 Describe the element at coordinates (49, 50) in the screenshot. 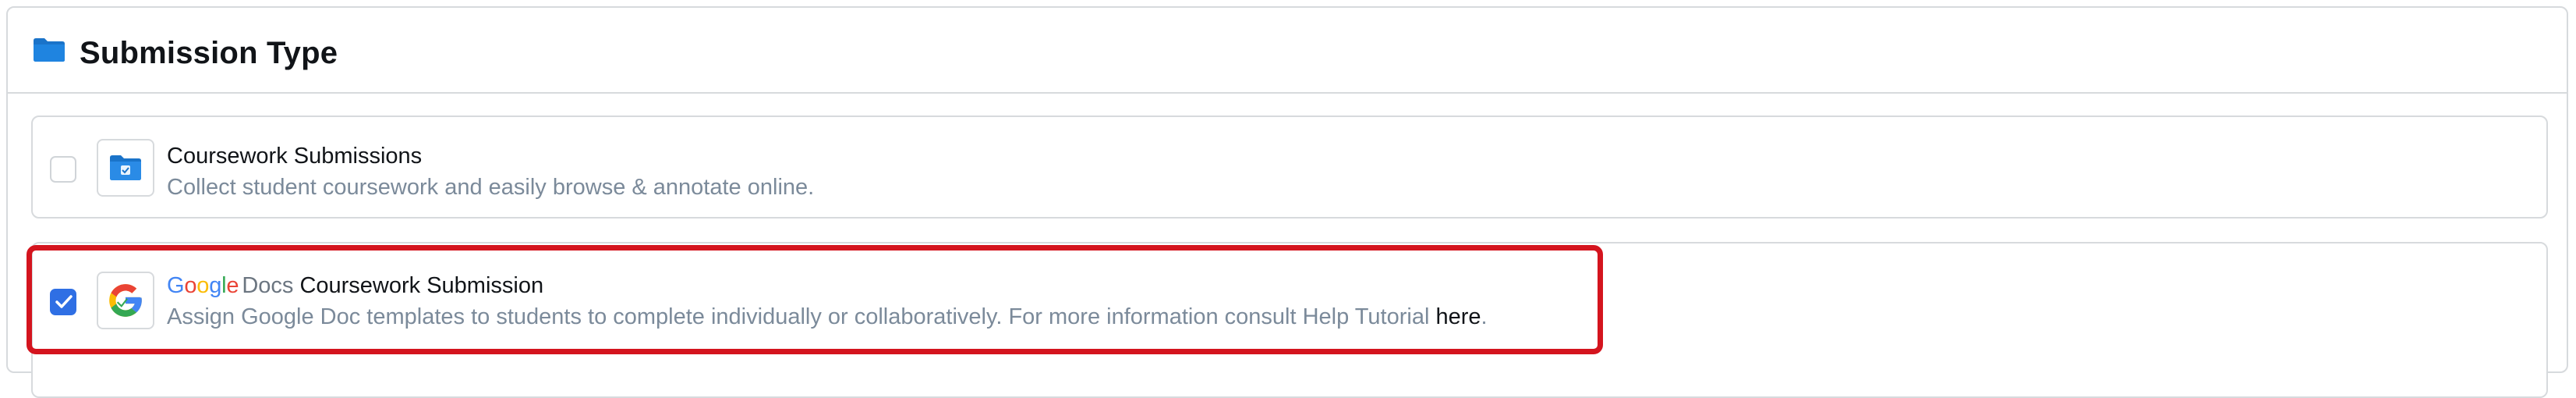

I see `folder-icon` at that location.